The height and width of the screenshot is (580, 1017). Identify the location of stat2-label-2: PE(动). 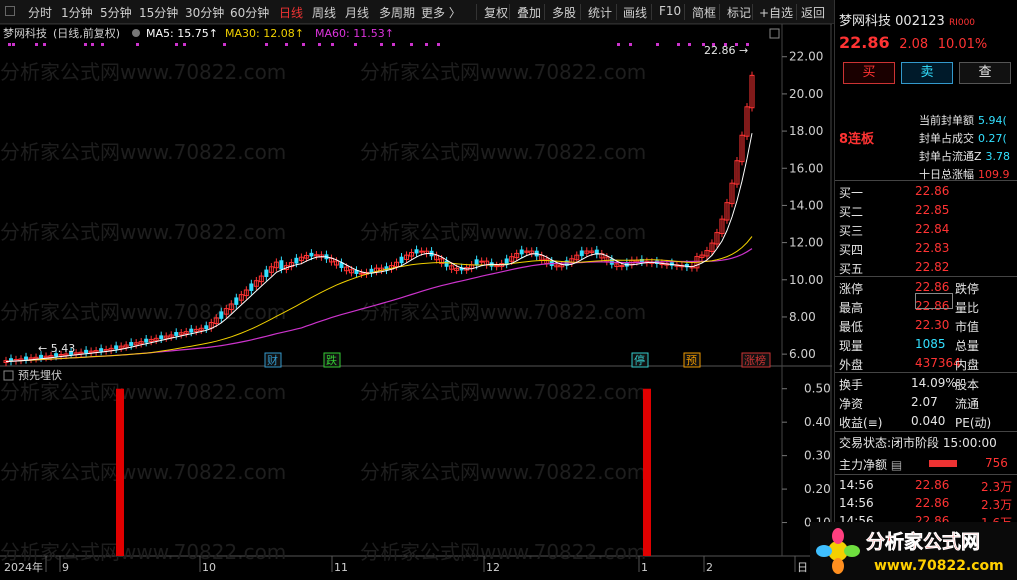
(973, 423).